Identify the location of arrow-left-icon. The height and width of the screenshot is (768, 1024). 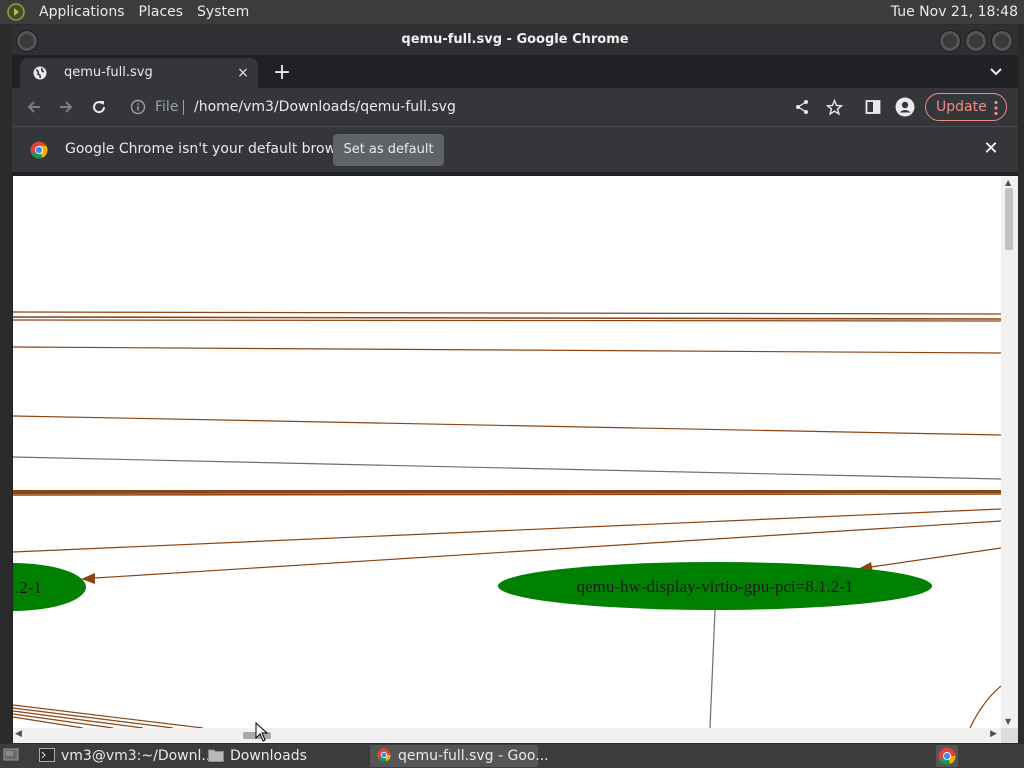
(33, 107).